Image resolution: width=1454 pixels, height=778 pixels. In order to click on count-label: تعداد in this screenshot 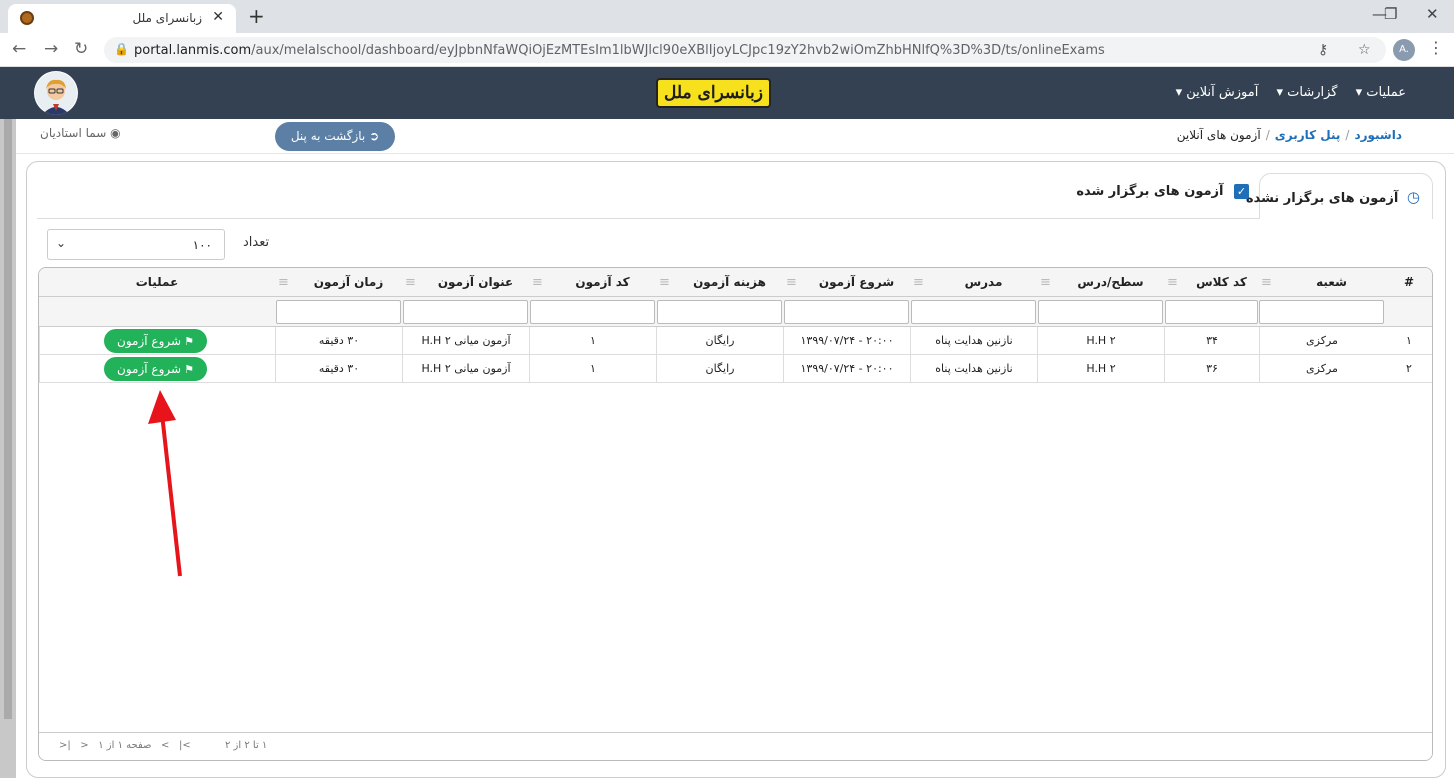, I will do `click(256, 242)`.